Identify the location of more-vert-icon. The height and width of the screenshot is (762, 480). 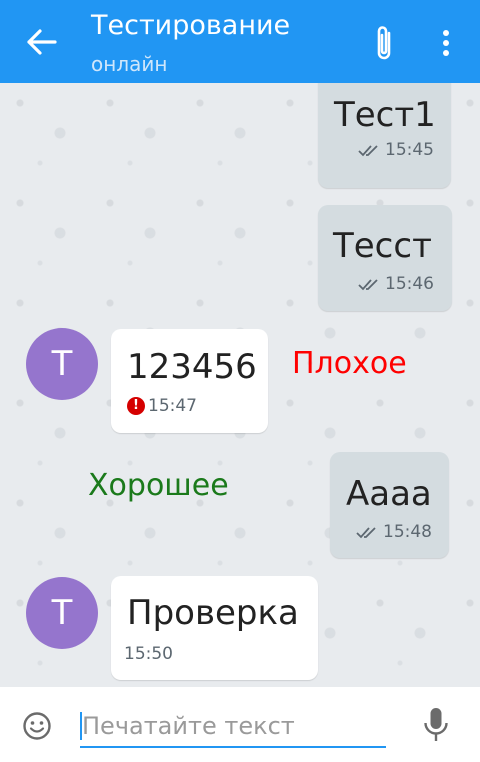
(446, 43).